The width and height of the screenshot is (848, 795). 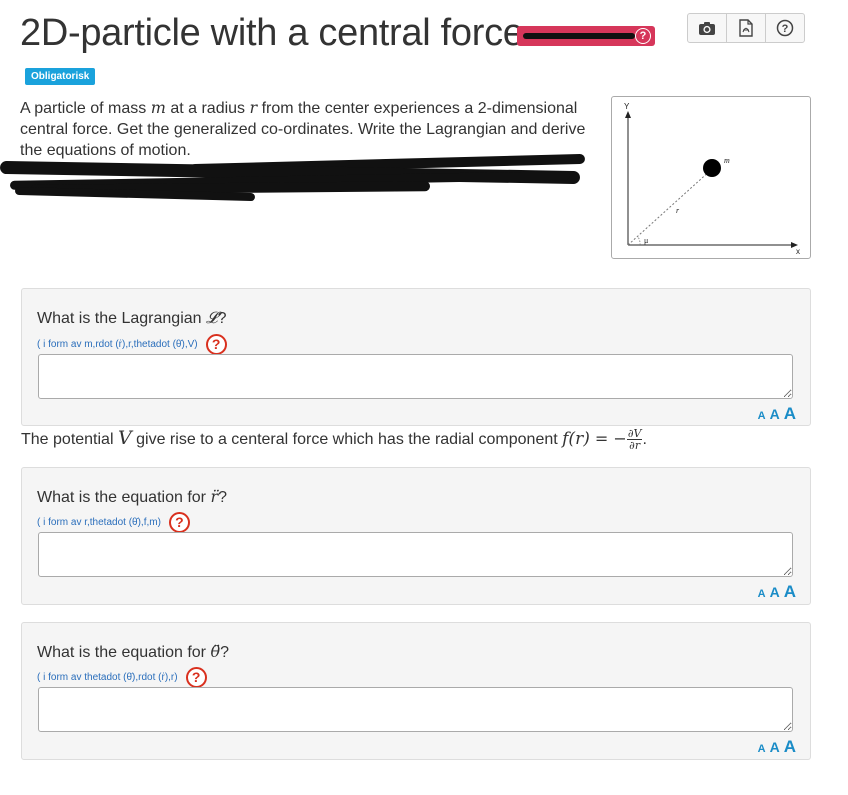 I want to click on potential-text: The potential, so click(x=69, y=439).